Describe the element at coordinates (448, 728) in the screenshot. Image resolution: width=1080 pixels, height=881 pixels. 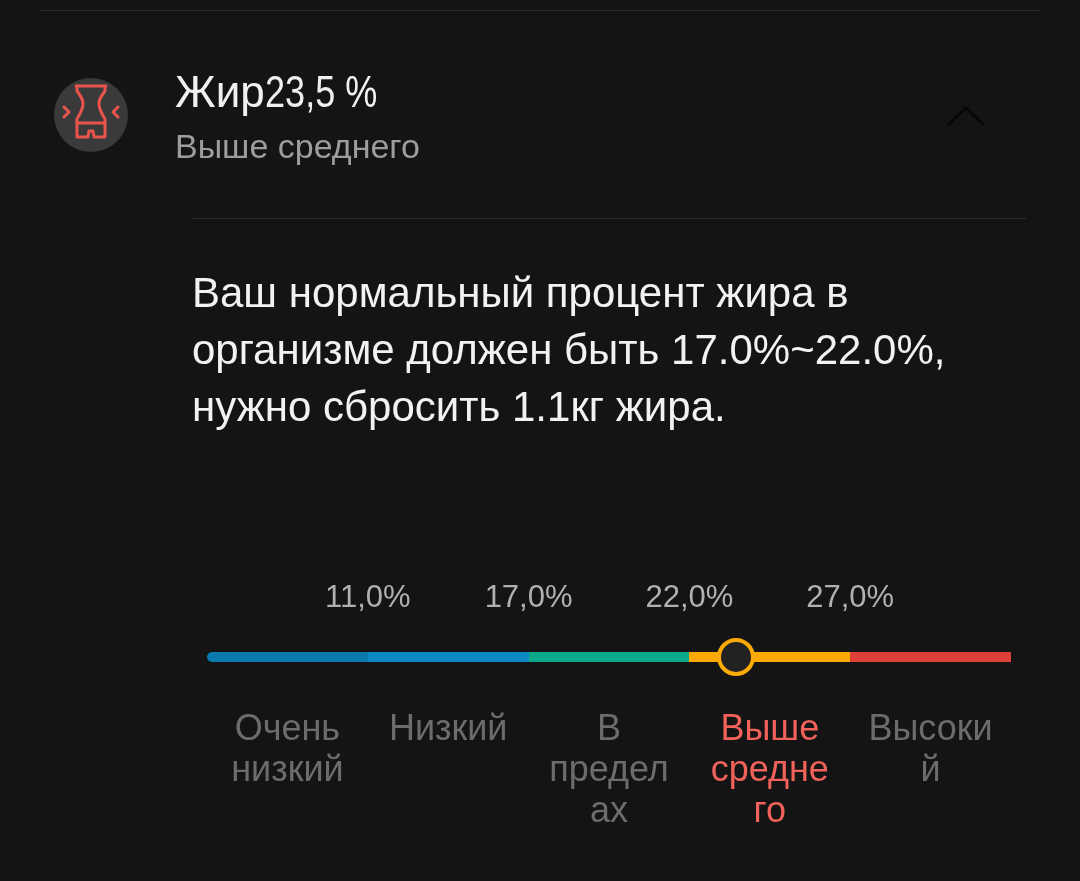
I see `range-label: Низкий` at that location.